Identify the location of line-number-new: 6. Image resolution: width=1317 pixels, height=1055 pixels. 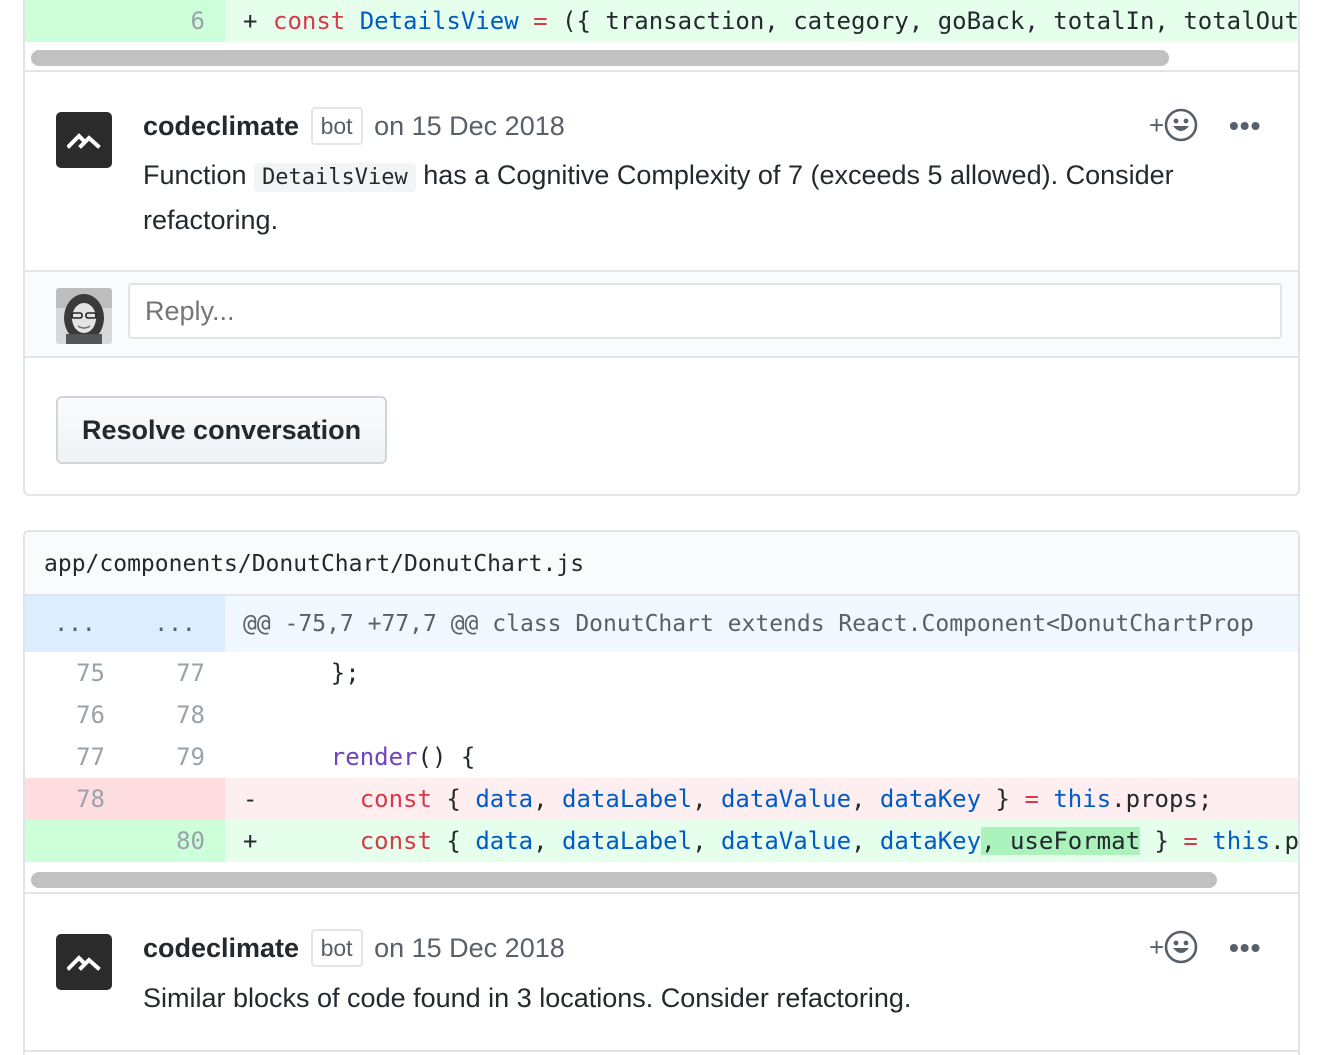
(125, 21).